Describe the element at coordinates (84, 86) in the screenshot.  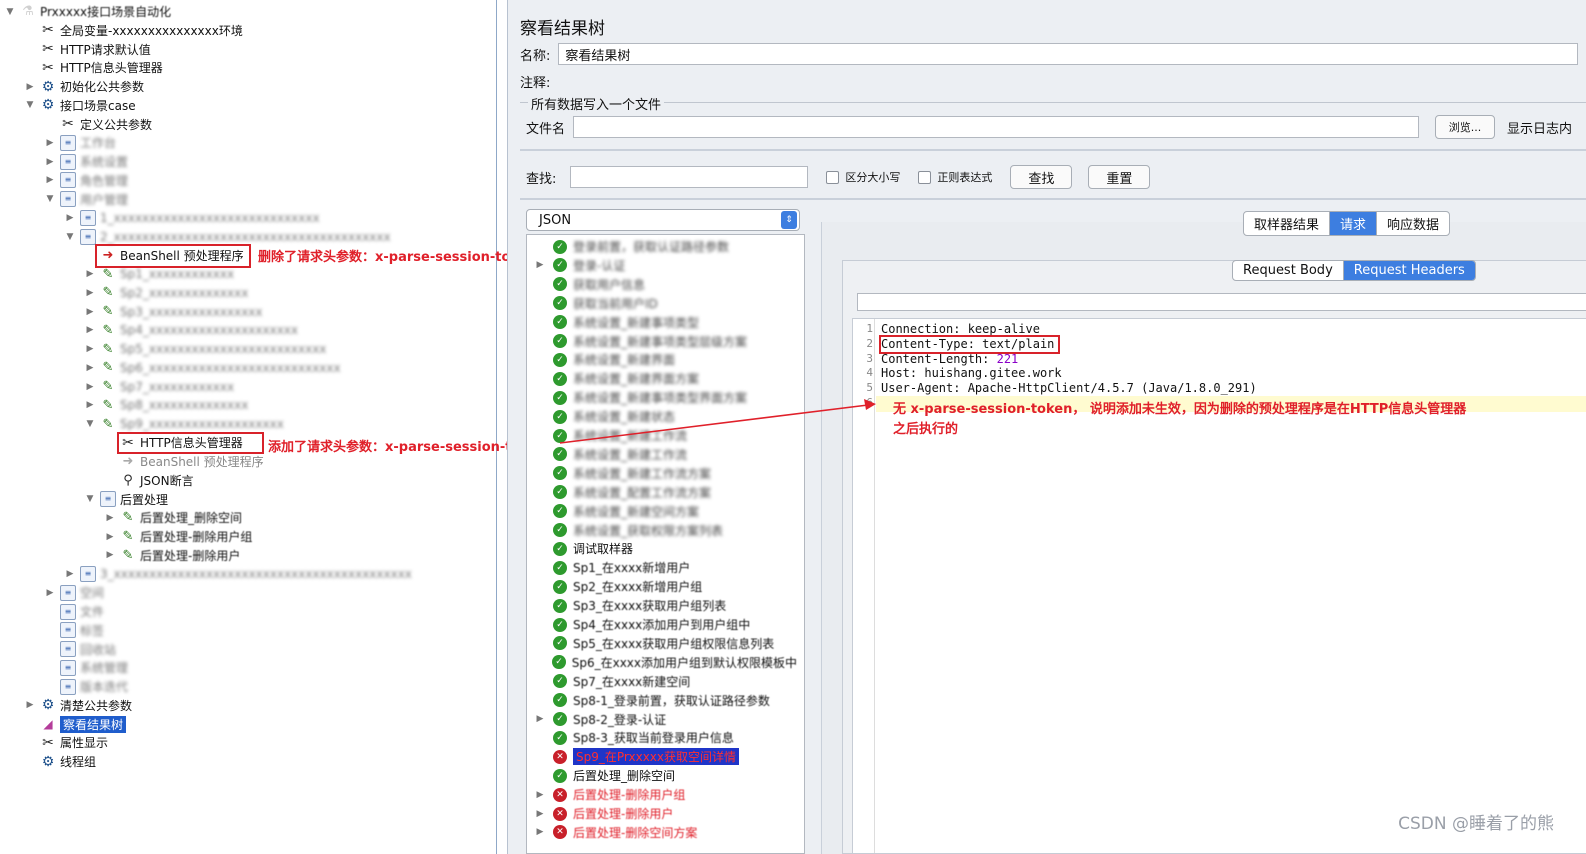
I see `tree-node: ▶ ⚙ 初始化公共参数` at that location.